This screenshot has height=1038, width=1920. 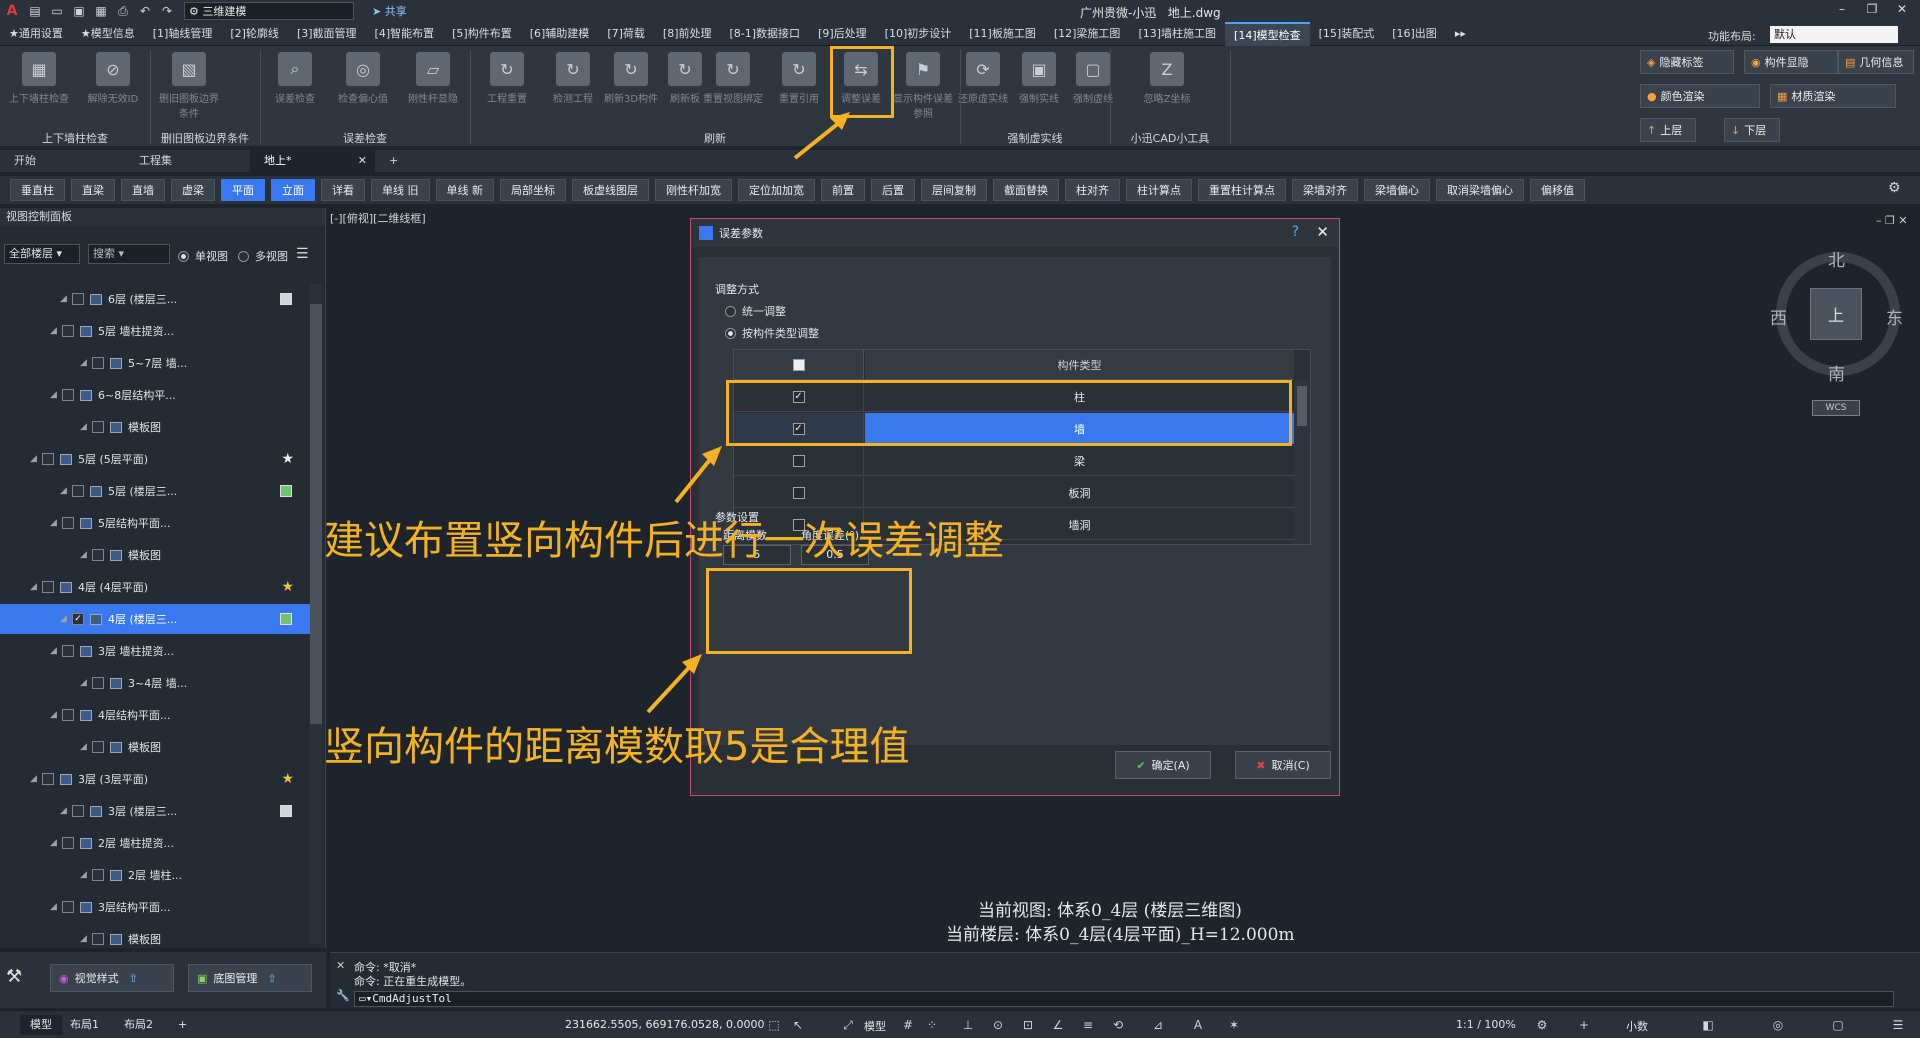 I want to click on wrench-icon: 🔧, so click(x=343, y=995).